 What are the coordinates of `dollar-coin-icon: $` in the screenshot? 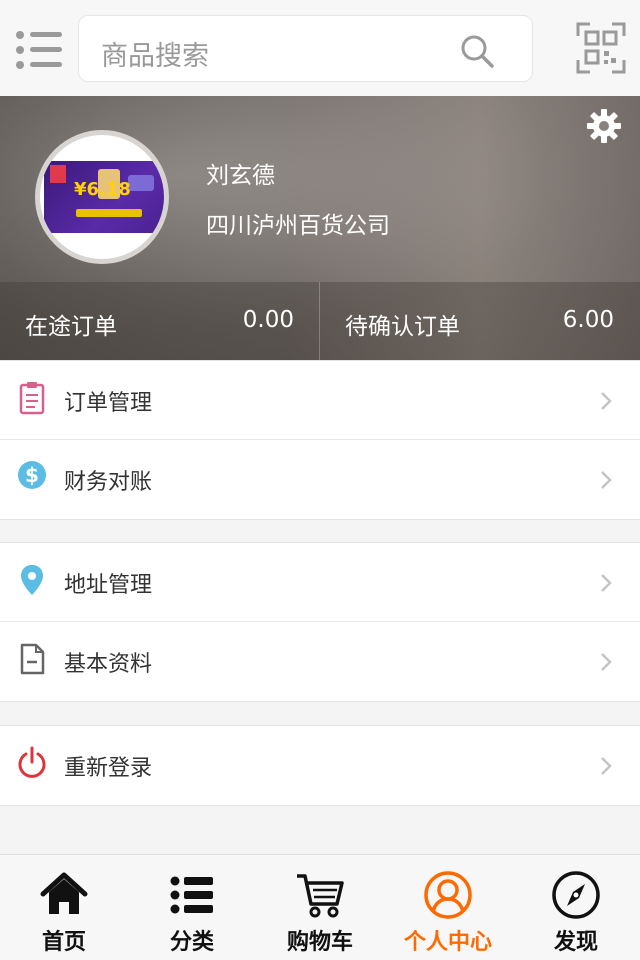 It's located at (32, 475).